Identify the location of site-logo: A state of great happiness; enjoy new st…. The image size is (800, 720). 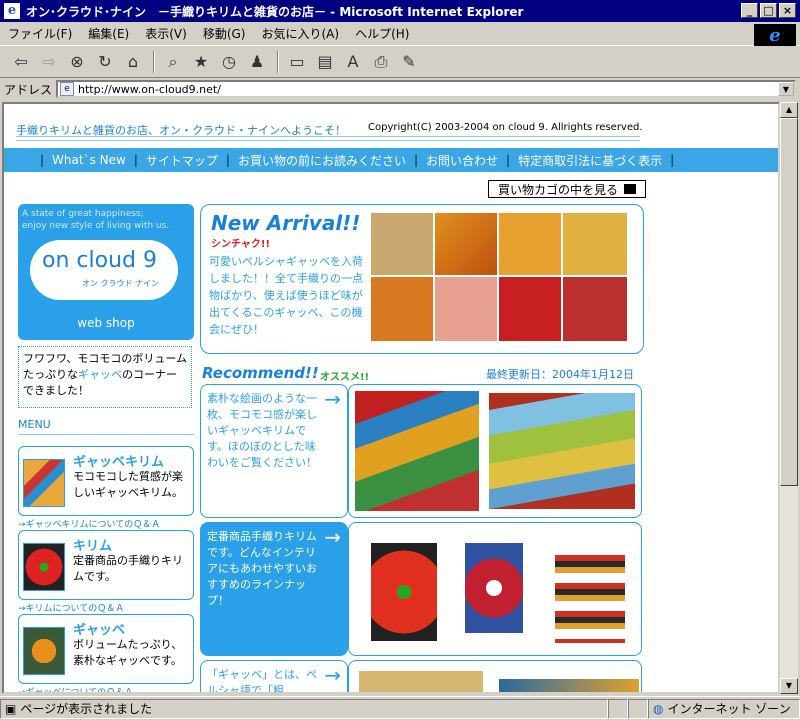
(106, 272).